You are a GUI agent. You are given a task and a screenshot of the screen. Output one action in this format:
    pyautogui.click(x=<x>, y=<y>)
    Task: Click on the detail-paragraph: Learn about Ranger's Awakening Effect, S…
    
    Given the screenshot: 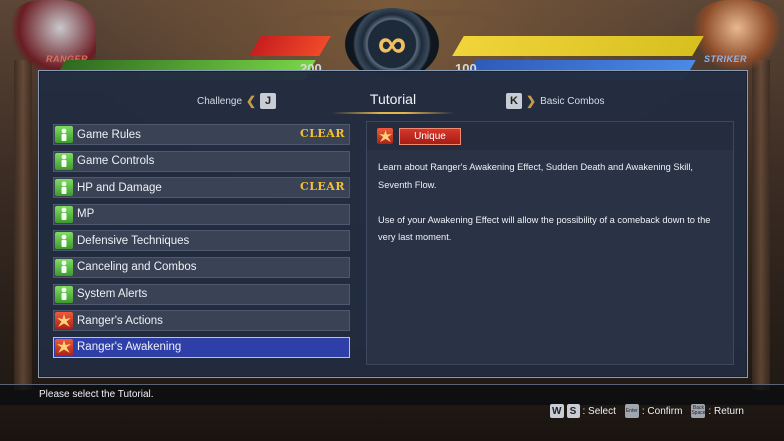 What is the action you would take?
    pyautogui.click(x=535, y=176)
    